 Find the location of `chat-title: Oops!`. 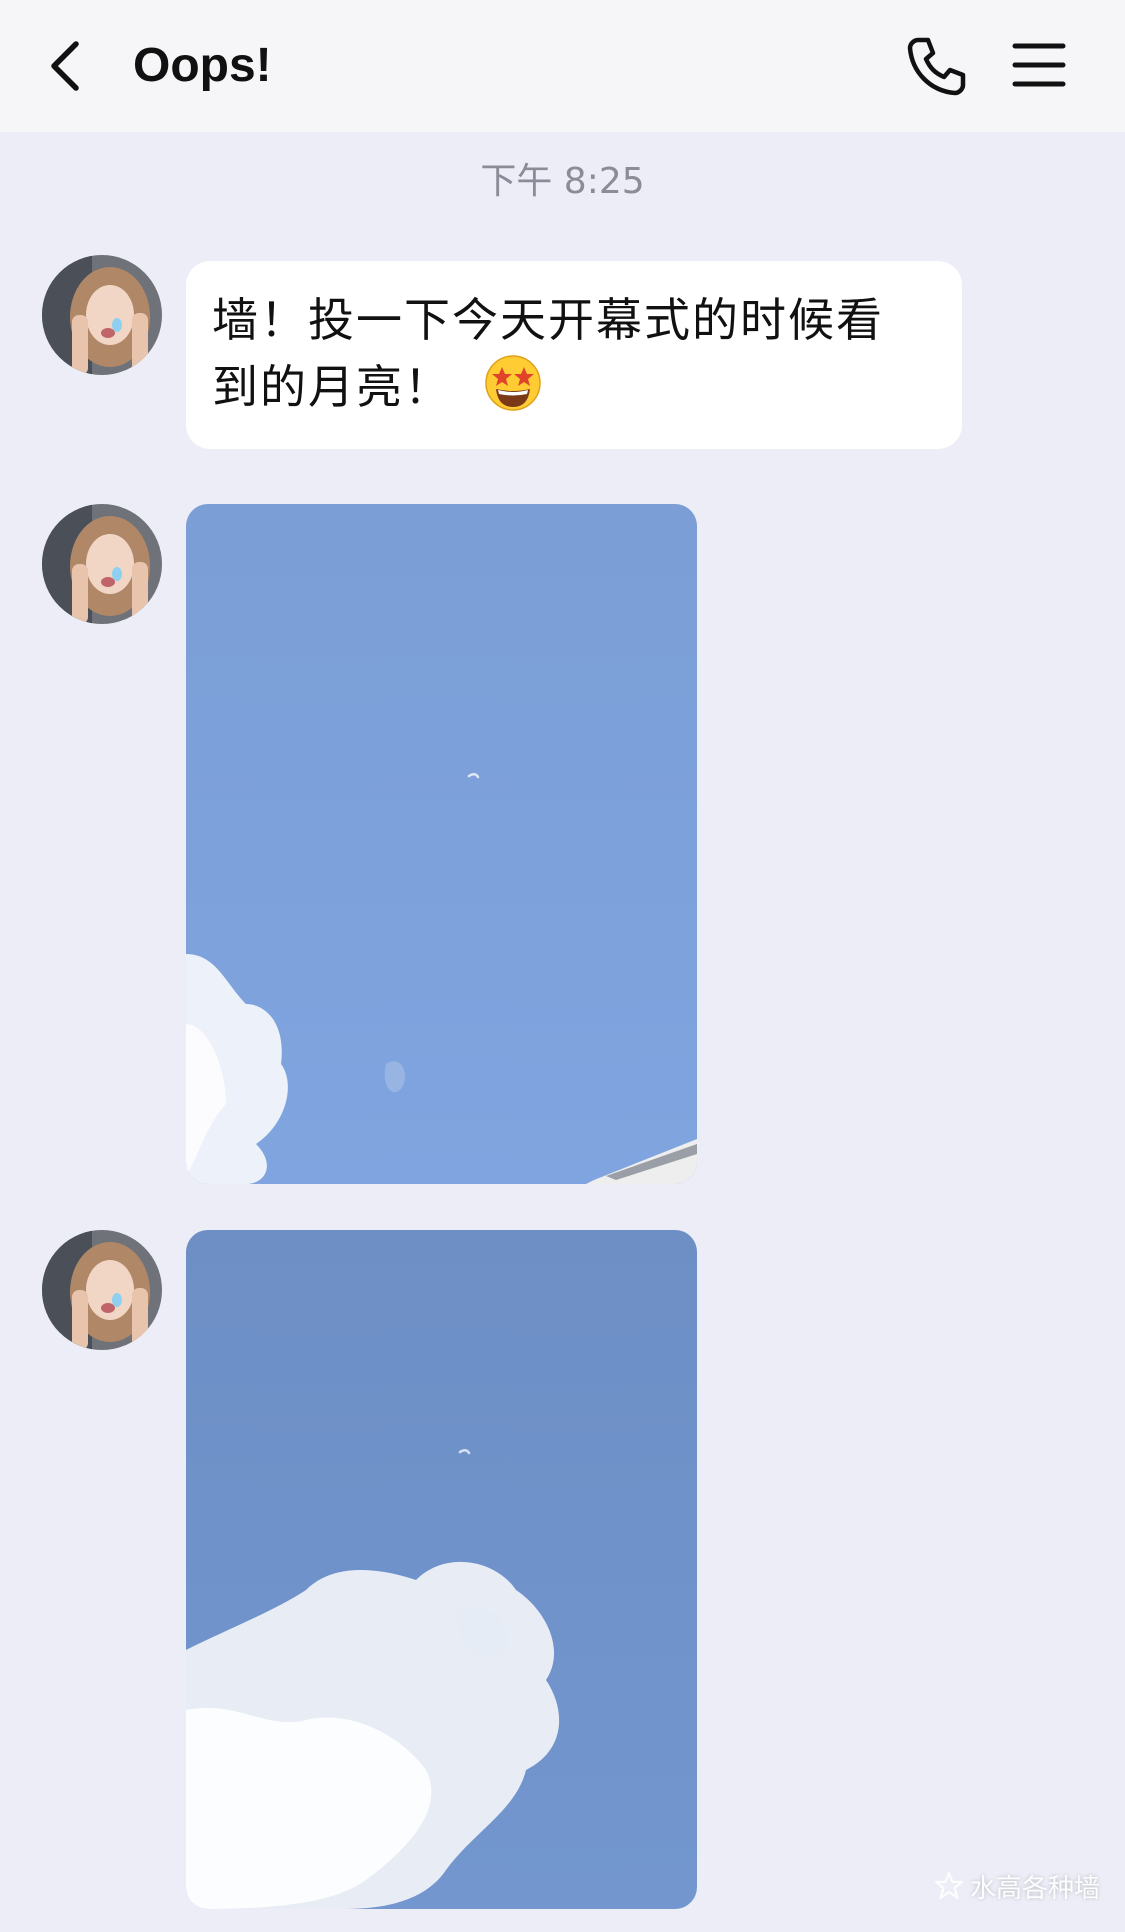

chat-title: Oops! is located at coordinates (202, 65).